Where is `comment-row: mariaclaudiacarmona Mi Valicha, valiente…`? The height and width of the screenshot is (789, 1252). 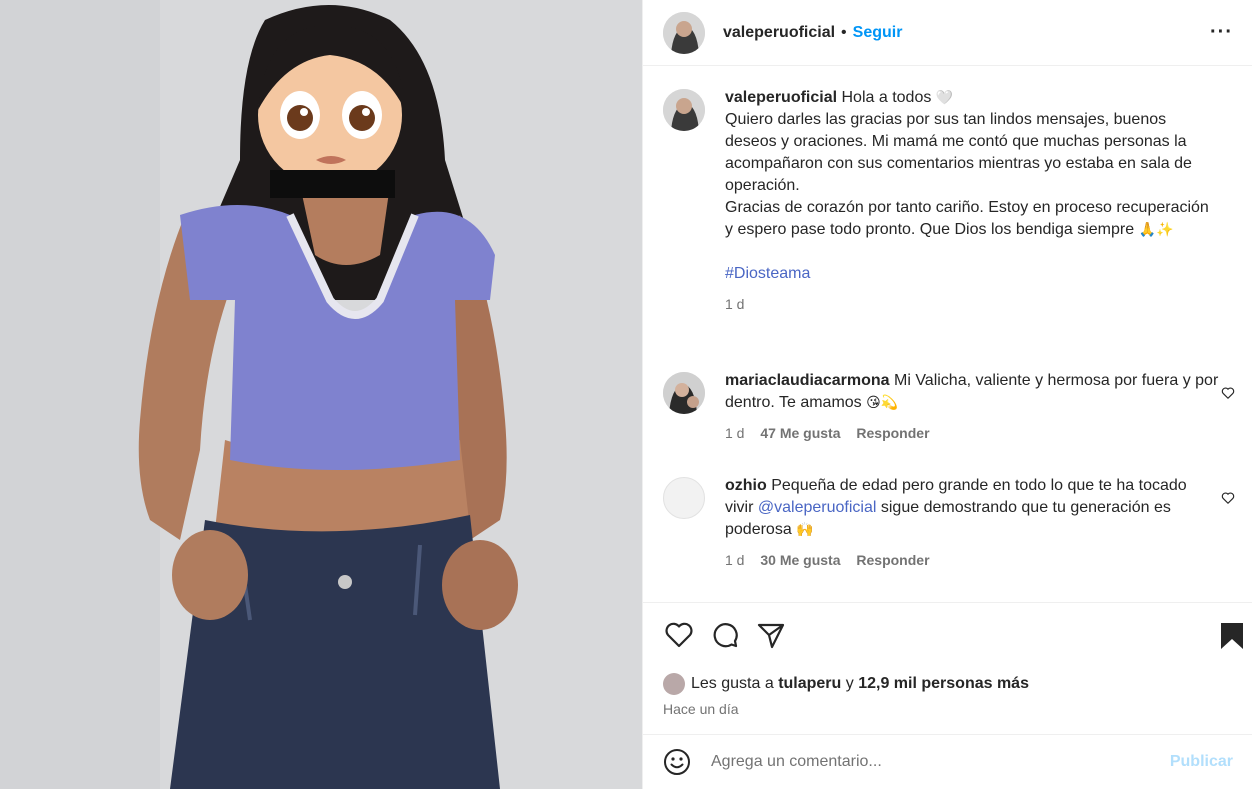 comment-row: mariaclaudiacarmona Mi Valicha, valiente… is located at coordinates (951, 407).